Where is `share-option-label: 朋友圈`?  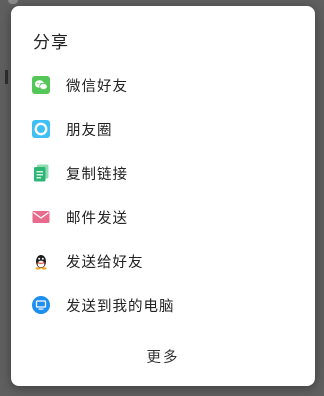 share-option-label: 朋友圈 is located at coordinates (89, 131).